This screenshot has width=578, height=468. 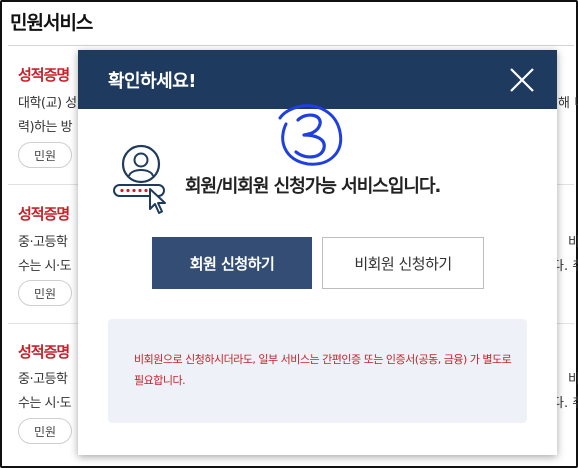 What do you see at coordinates (45, 127) in the screenshot?
I see `service-item-description: 력)하는 방` at bounding box center [45, 127].